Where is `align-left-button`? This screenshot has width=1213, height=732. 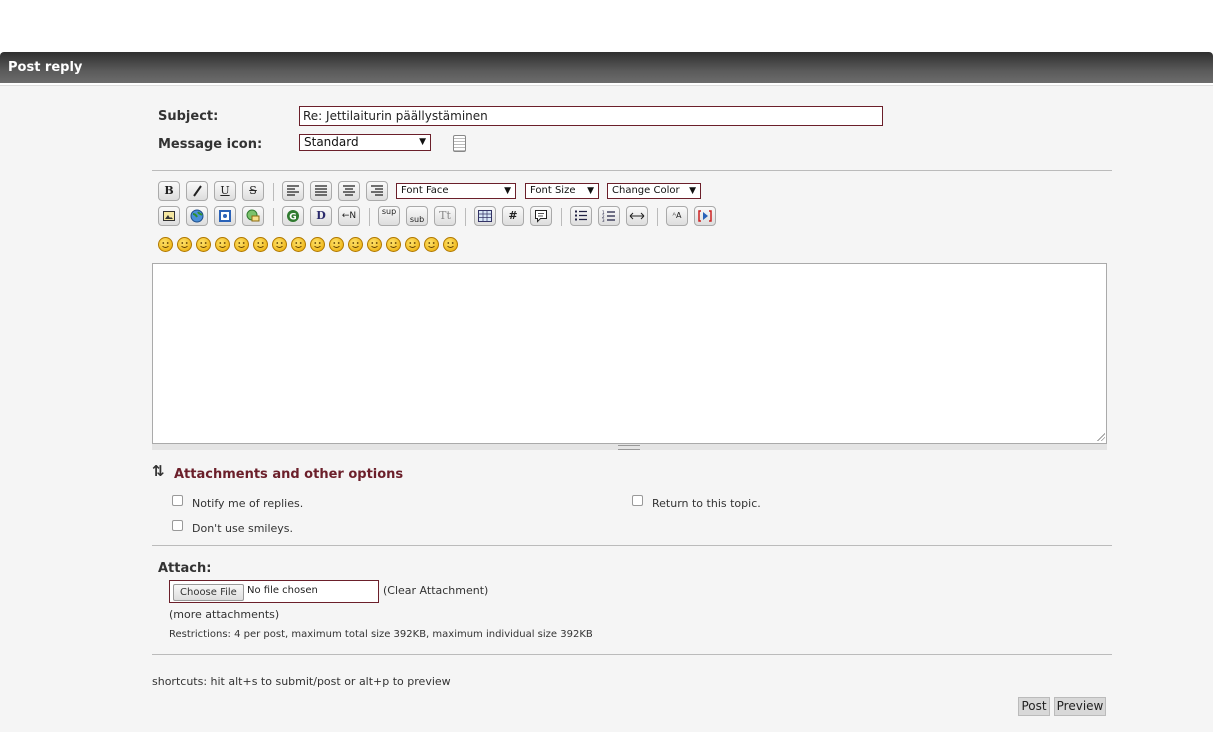
align-left-button is located at coordinates (293, 191).